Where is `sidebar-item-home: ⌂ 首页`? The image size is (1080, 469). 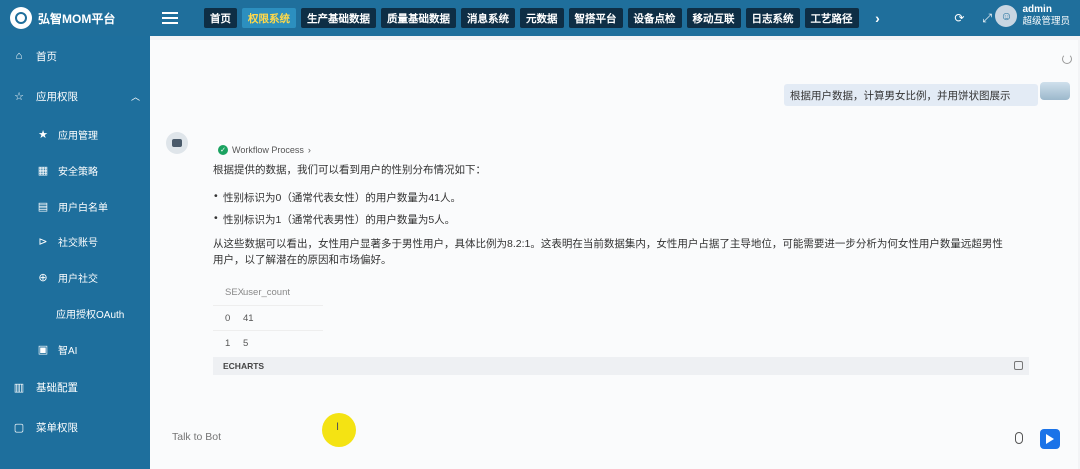
sidebar-item-home: ⌂ 首页 is located at coordinates (75, 56).